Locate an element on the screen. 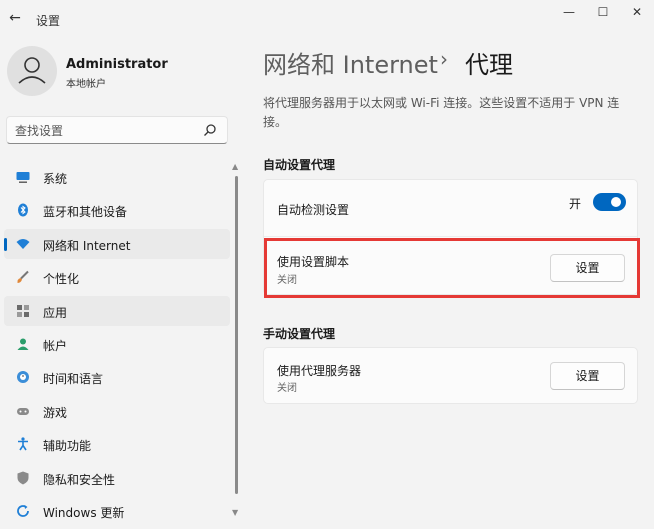 The height and width of the screenshot is (529, 654). manual-proxy-card: 使用代理服务器 关闭 设置 is located at coordinates (450, 375).